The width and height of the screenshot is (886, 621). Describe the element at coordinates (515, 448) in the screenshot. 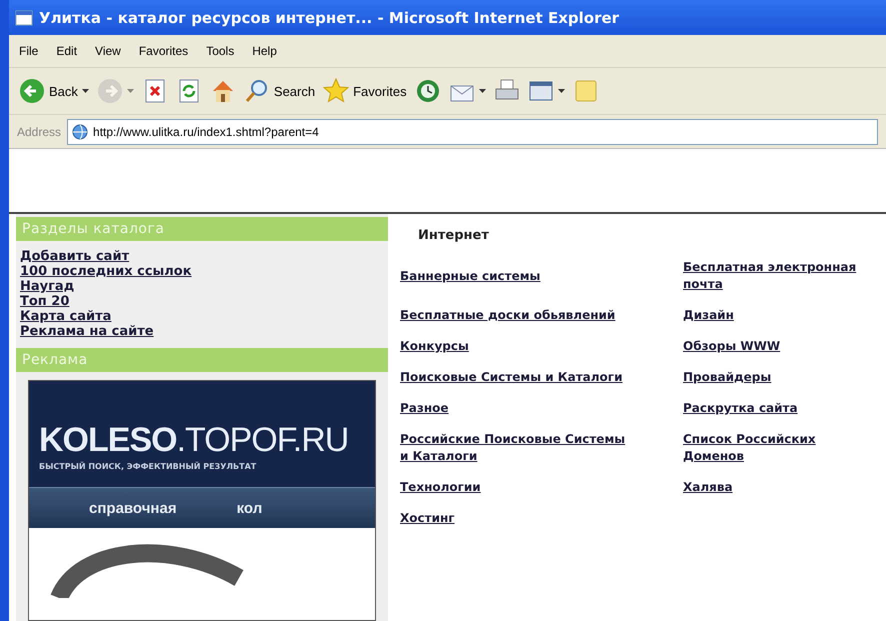

I see `category-link: Российские Поисковые Системы и Каталоги` at that location.